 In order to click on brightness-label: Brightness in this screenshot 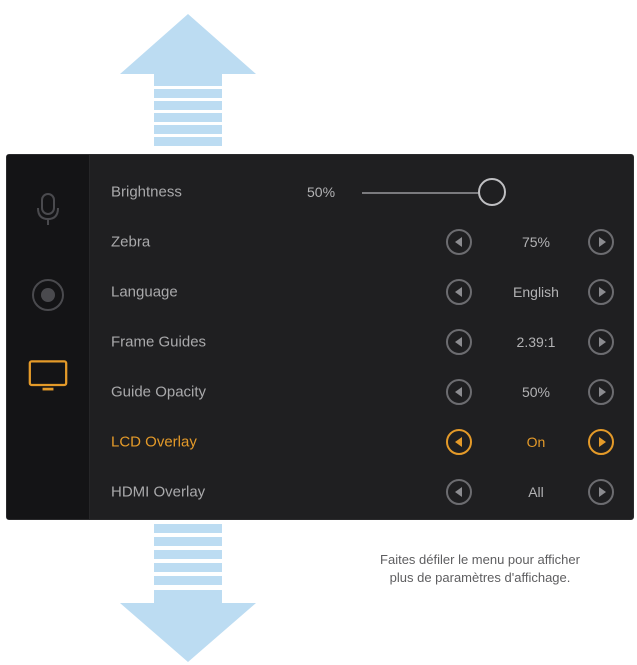, I will do `click(146, 192)`.